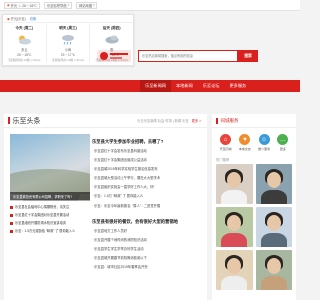 The height and width of the screenshot is (300, 320). I want to click on service-local: ⌂ 乐至同城, so click(226, 142).